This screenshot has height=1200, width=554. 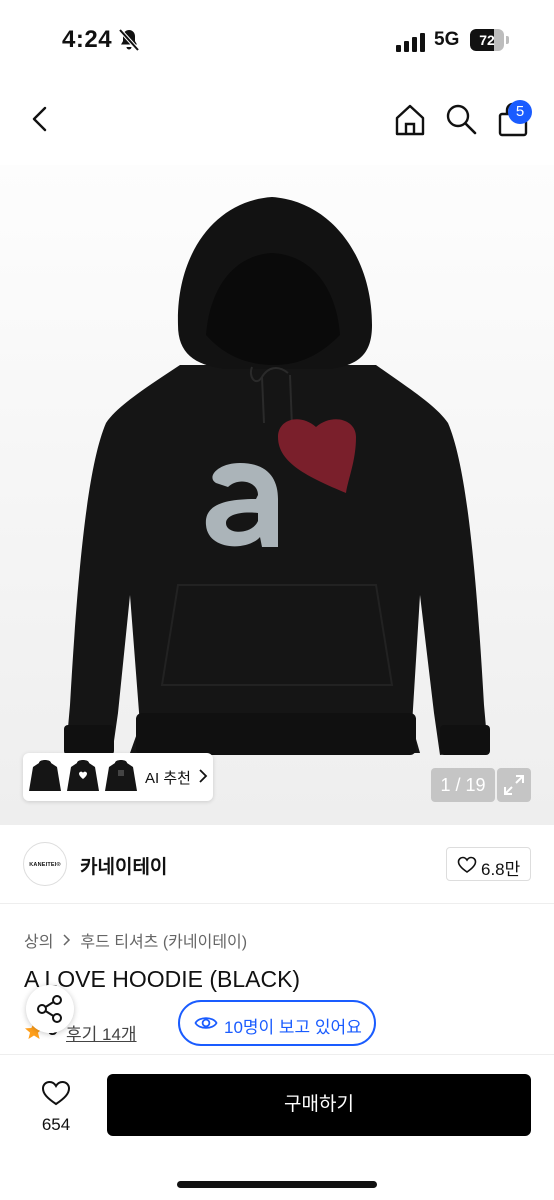 What do you see at coordinates (514, 785) in the screenshot?
I see `expand-icon` at bounding box center [514, 785].